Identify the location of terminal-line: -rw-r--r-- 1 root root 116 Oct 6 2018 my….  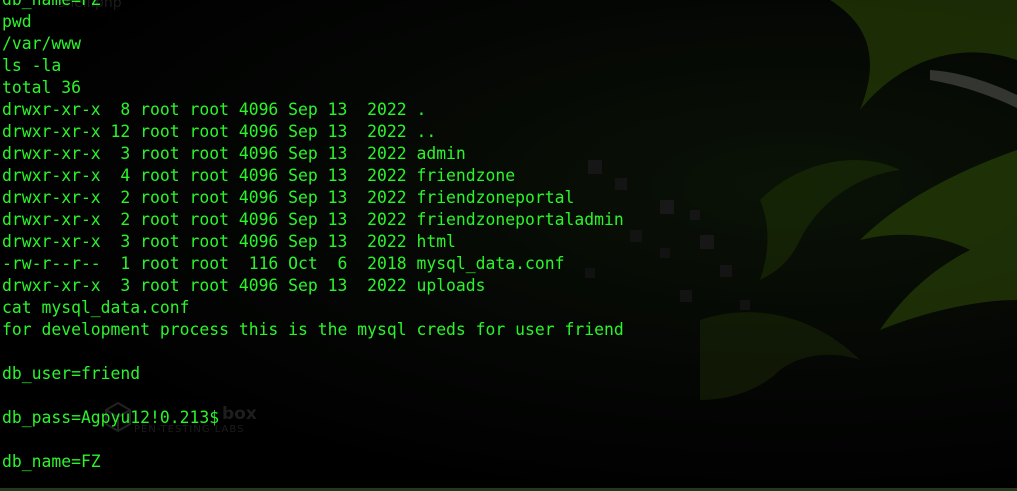
(283, 263).